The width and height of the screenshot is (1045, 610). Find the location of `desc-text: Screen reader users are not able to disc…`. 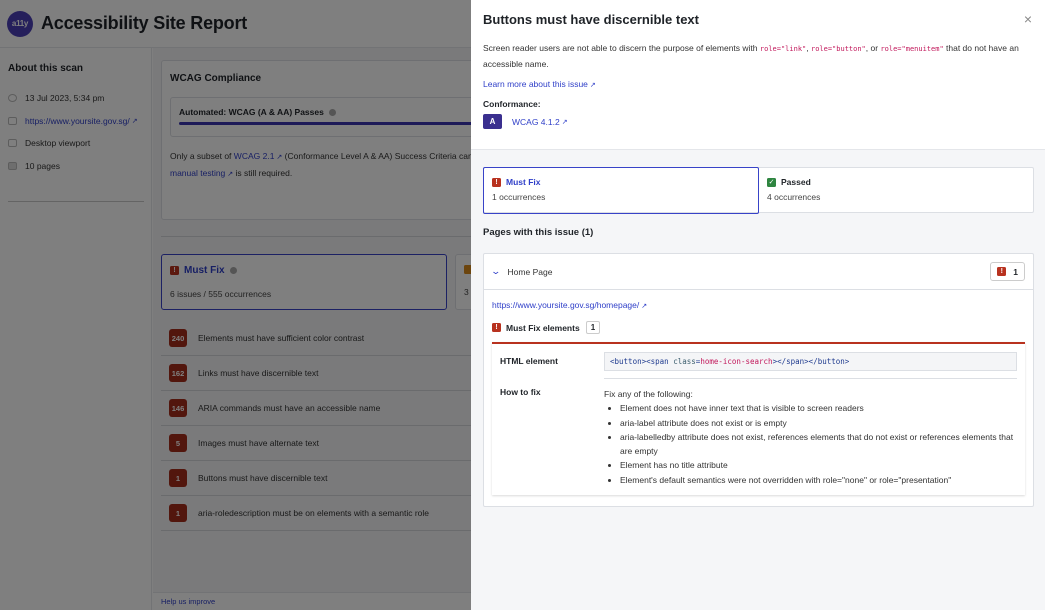

desc-text: Screen reader users are not able to disc… is located at coordinates (621, 48).